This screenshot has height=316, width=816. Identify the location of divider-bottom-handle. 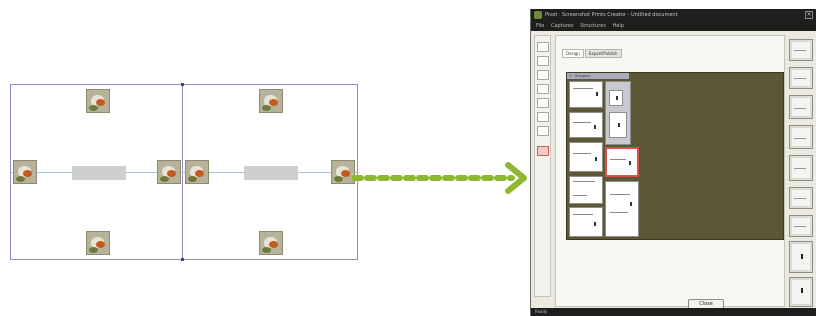
(182, 259).